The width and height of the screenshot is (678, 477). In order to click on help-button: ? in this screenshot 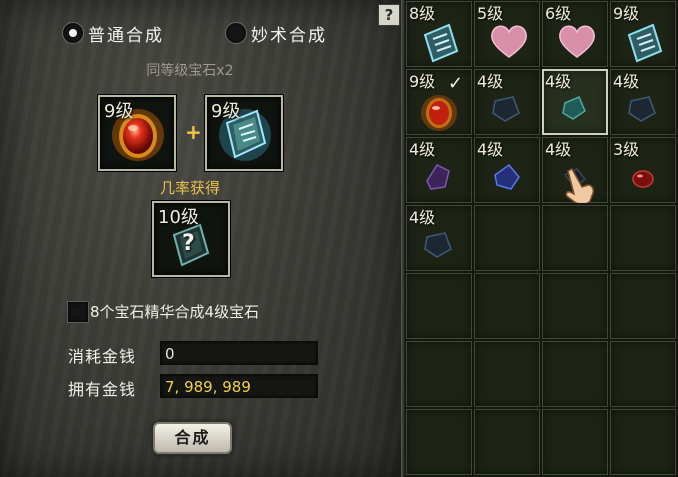, I will do `click(389, 15)`.